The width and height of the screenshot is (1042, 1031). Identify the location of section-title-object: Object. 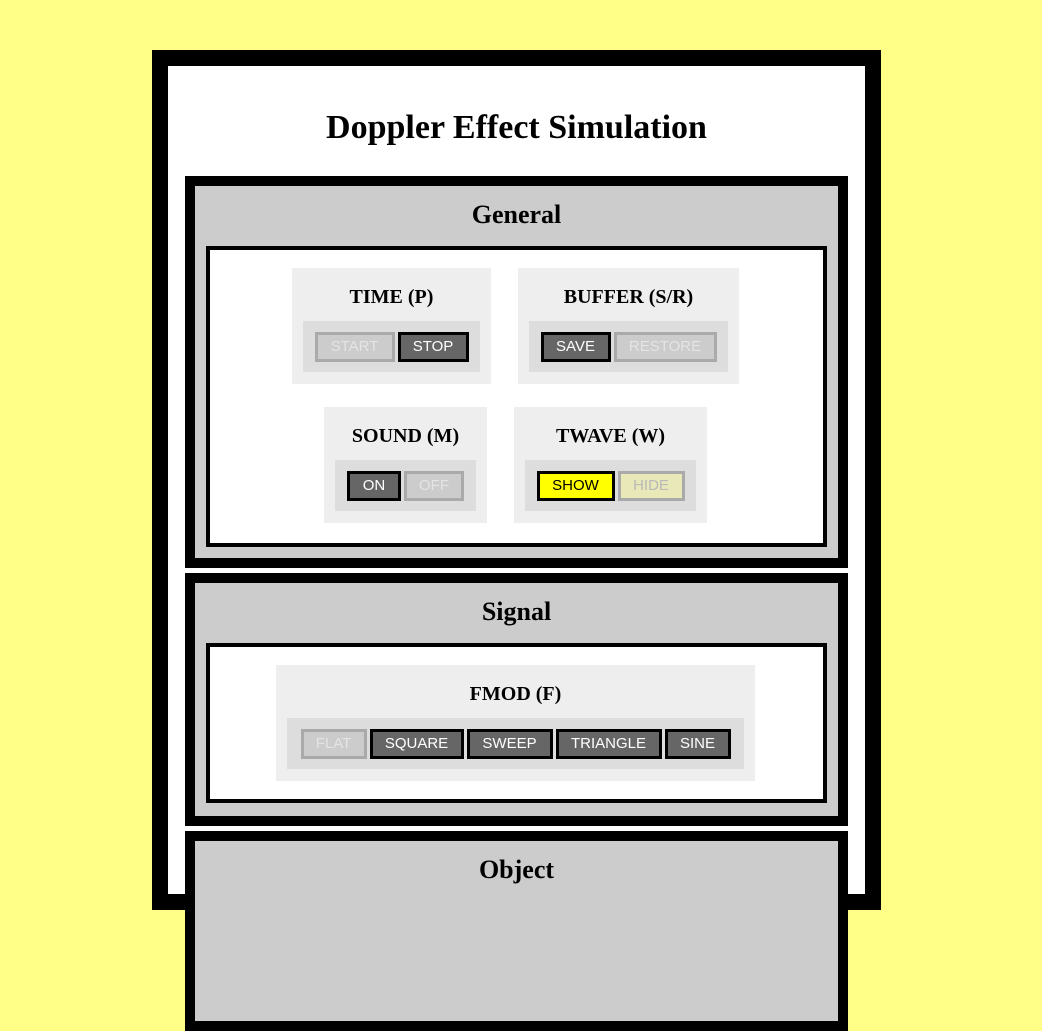
(516, 869).